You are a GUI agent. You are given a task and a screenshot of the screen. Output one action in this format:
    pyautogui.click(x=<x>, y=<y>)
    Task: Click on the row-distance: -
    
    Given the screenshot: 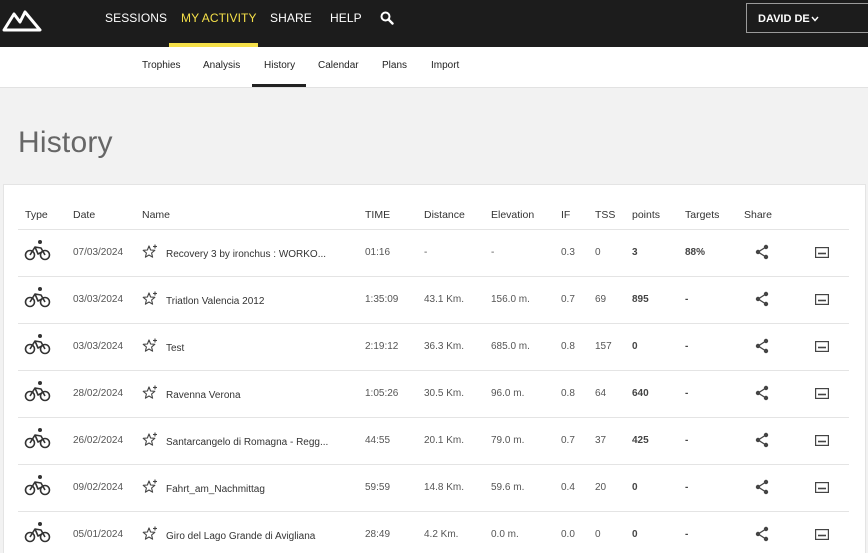 What is the action you would take?
    pyautogui.click(x=426, y=252)
    